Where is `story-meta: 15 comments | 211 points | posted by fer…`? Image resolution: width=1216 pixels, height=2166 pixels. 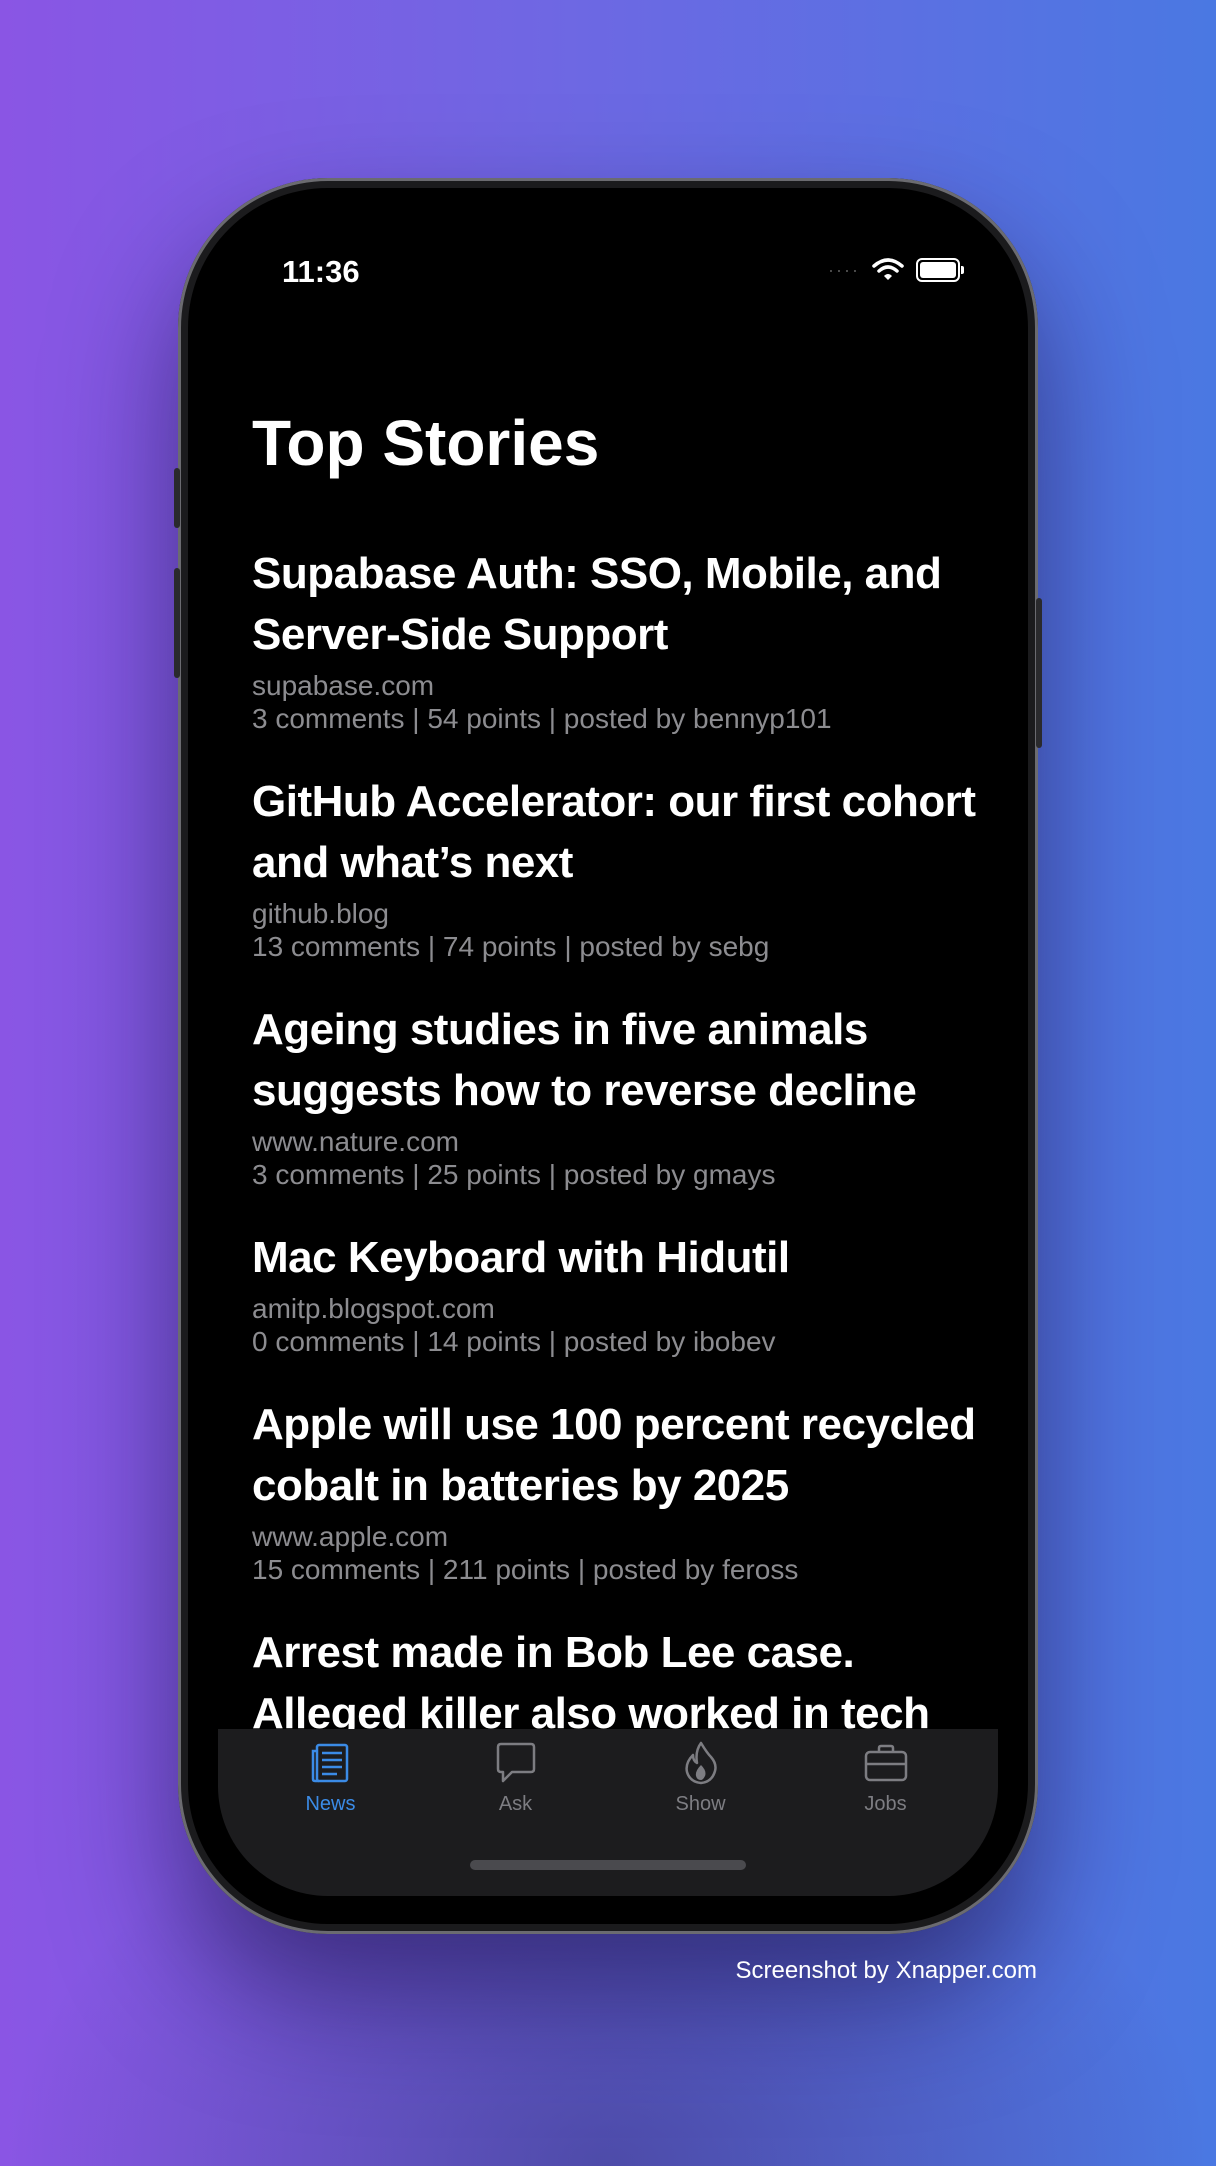 story-meta: 15 comments | 211 points | posted by fer… is located at coordinates (525, 1569).